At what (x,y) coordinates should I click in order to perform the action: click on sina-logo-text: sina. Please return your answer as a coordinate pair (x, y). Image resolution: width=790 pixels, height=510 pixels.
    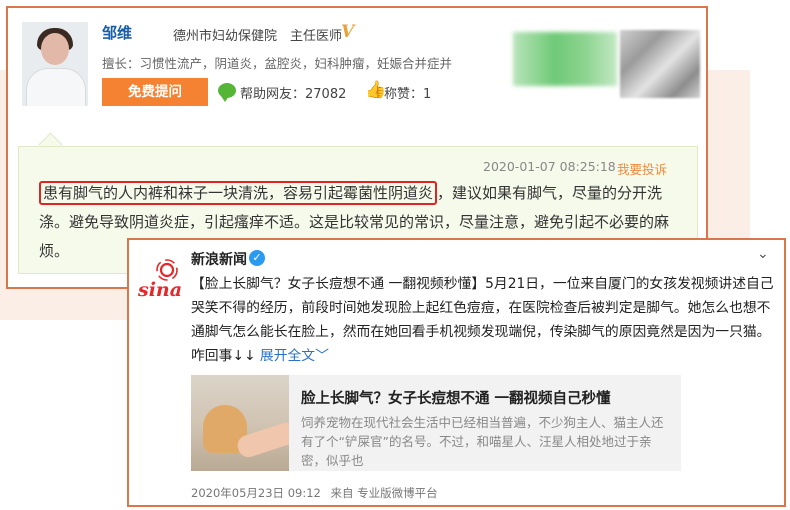
    Looking at the image, I should click on (159, 290).